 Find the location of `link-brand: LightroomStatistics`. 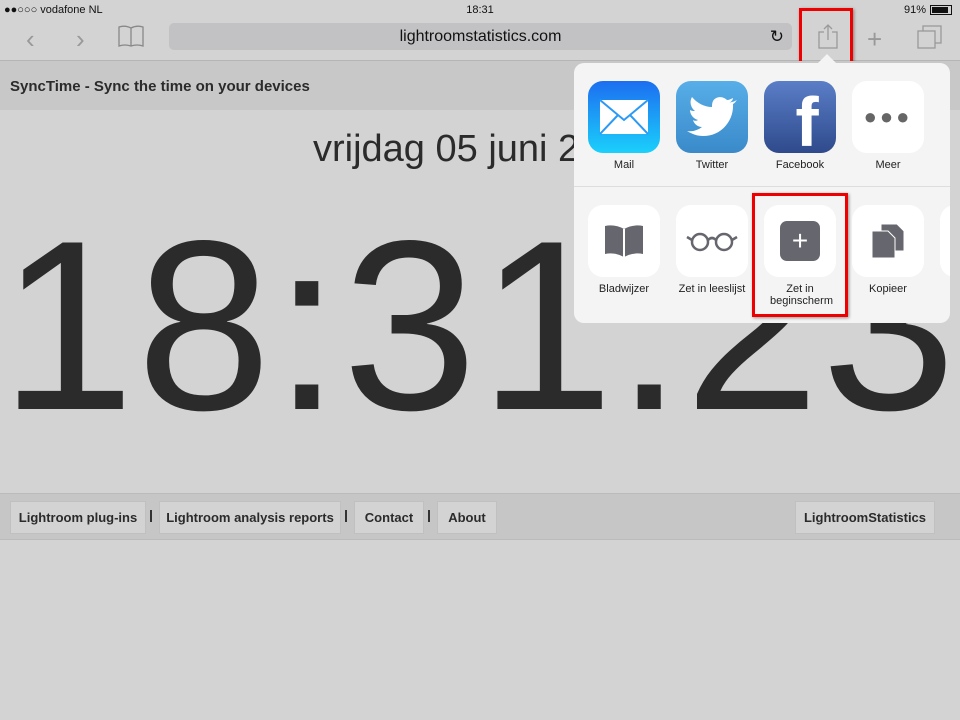

link-brand: LightroomStatistics is located at coordinates (865, 517).